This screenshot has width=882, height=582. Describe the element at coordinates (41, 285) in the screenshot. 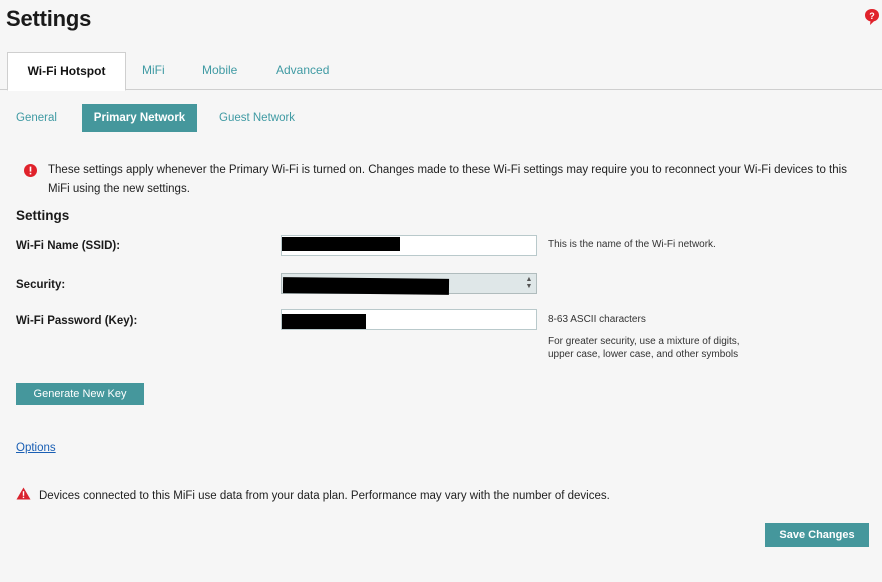

I see `security-label: Security:` at that location.